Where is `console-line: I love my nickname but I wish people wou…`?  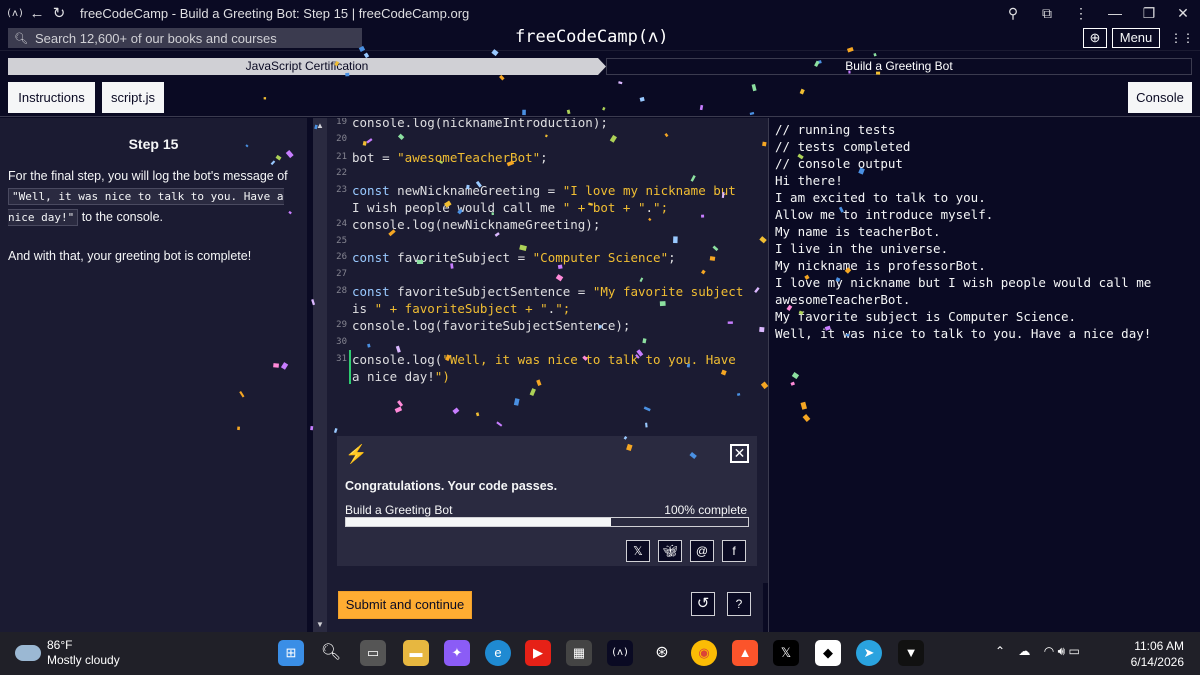 console-line: I love my nickname but I wish people wou… is located at coordinates (967, 291).